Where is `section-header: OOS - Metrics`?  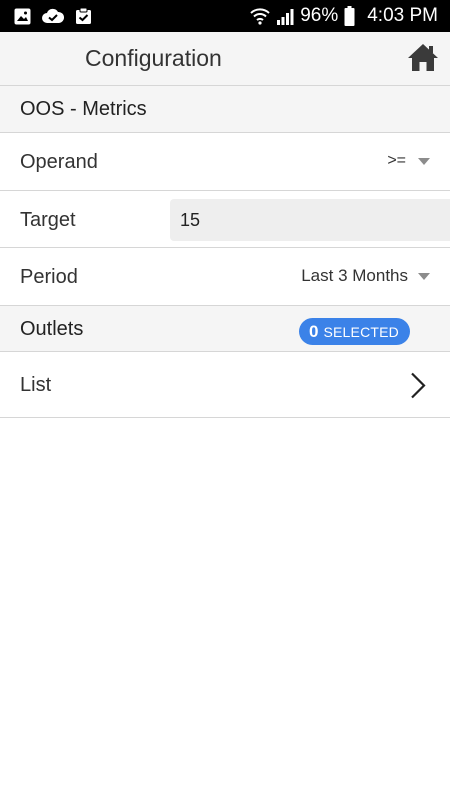 section-header: OOS - Metrics is located at coordinates (225, 109).